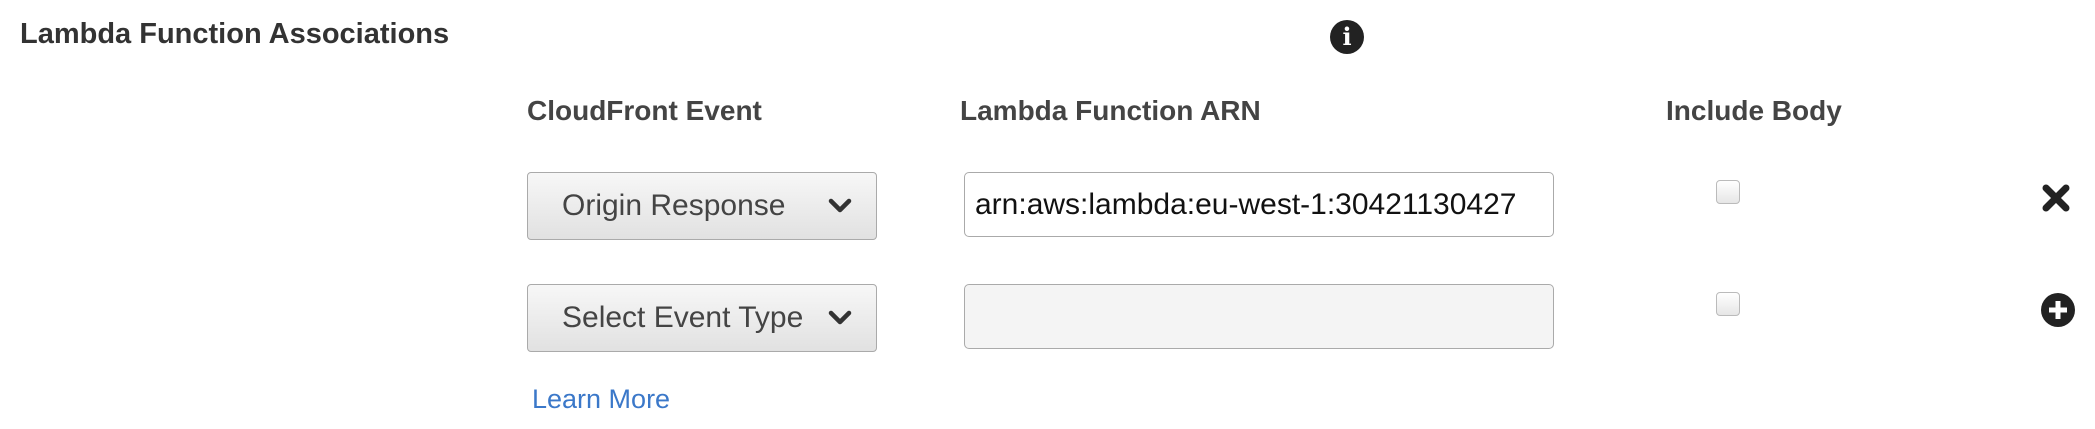 The image size is (2095, 429). I want to click on section-title: Lambda Function Associations, so click(235, 34).